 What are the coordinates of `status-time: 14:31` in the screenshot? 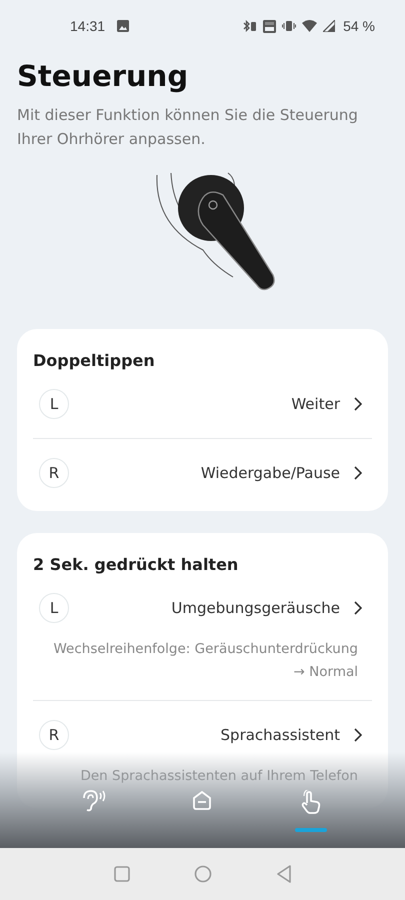 It's located at (88, 26).